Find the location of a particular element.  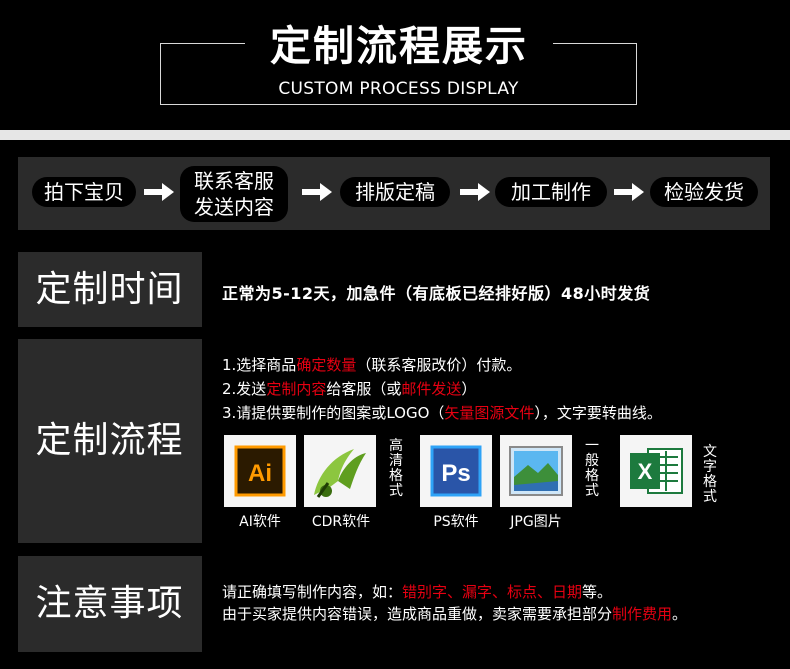

photoshop-icon: Ps is located at coordinates (456, 471).